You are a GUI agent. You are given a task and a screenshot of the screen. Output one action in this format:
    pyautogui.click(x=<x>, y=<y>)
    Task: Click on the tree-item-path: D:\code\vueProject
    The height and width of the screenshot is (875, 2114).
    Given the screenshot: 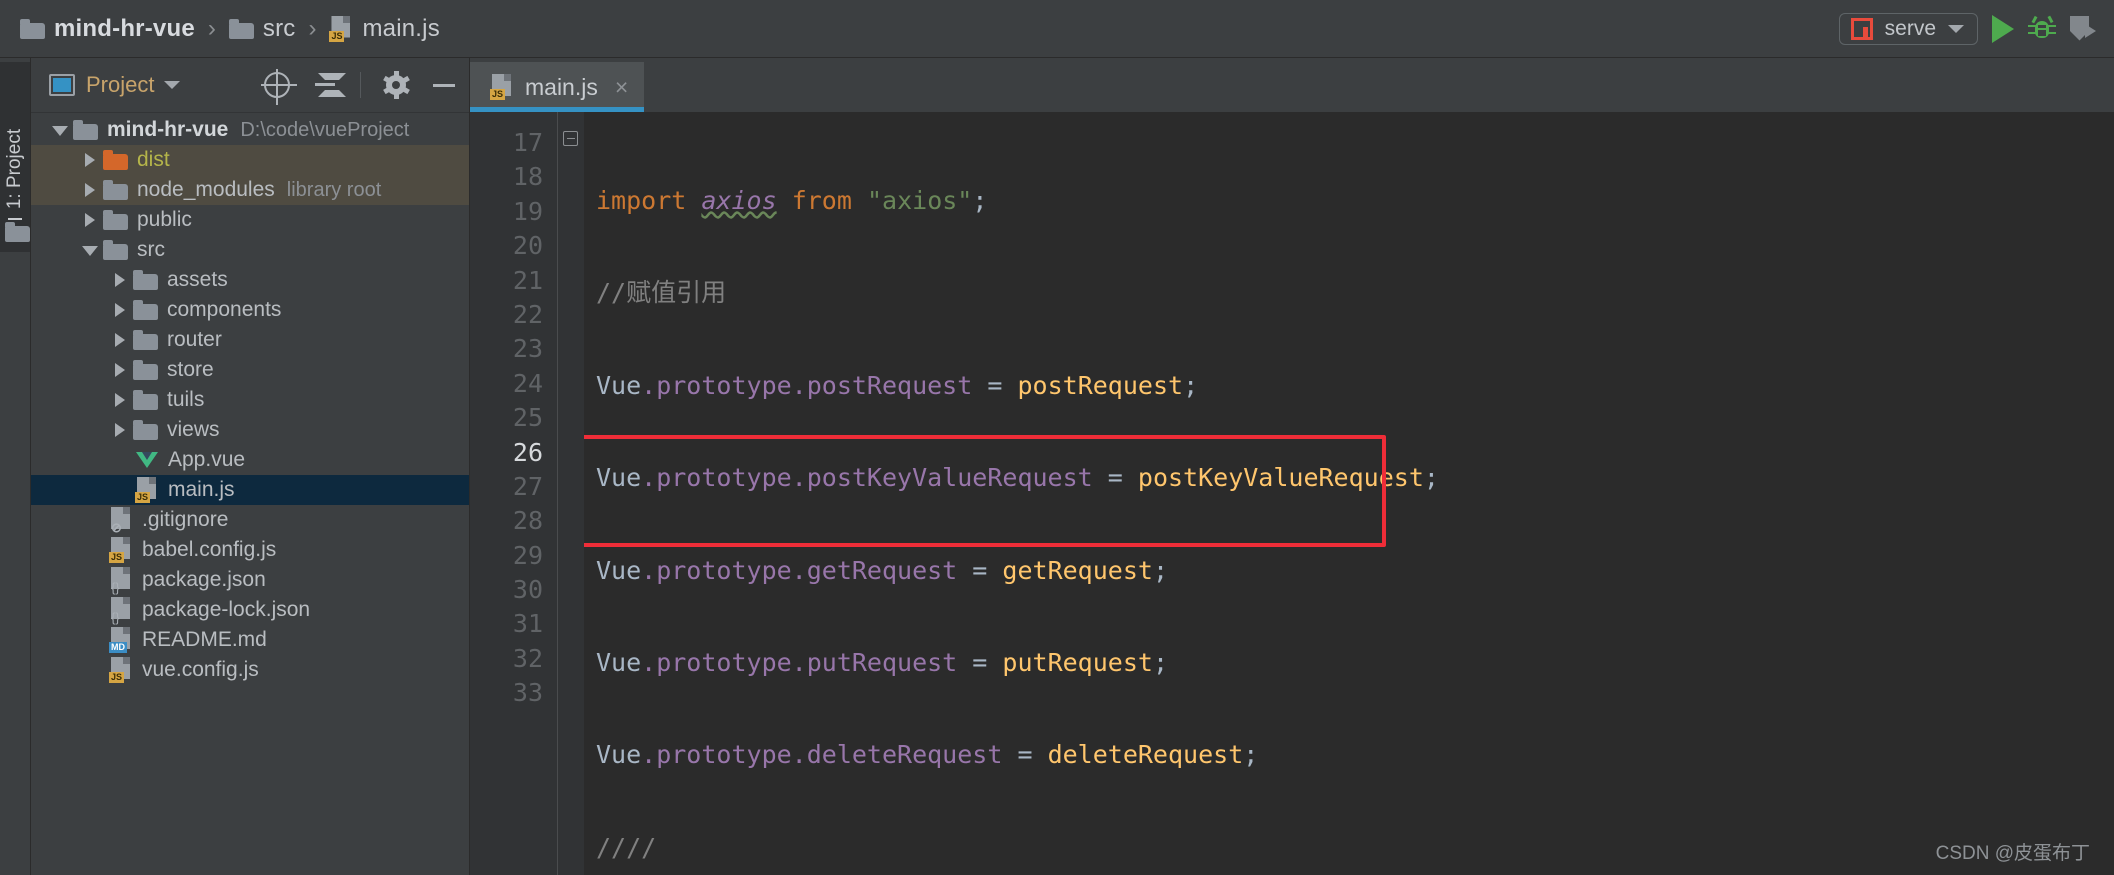 What is the action you would take?
    pyautogui.click(x=325, y=129)
    